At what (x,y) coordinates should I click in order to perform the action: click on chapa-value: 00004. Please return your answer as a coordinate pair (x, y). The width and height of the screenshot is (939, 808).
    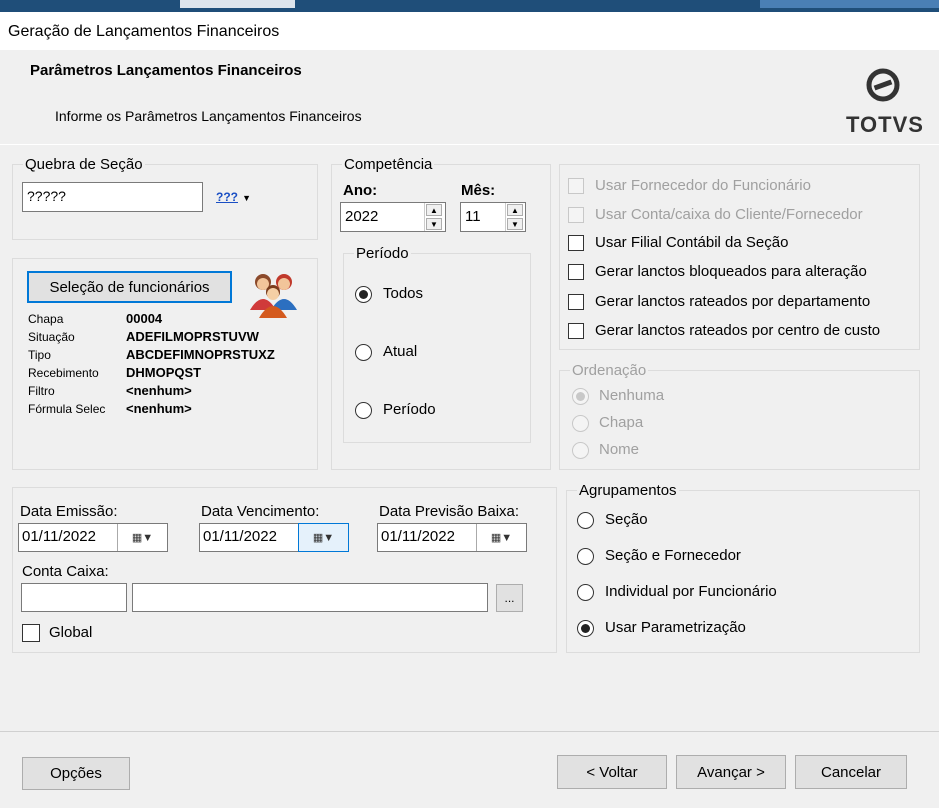
    Looking at the image, I should click on (144, 318).